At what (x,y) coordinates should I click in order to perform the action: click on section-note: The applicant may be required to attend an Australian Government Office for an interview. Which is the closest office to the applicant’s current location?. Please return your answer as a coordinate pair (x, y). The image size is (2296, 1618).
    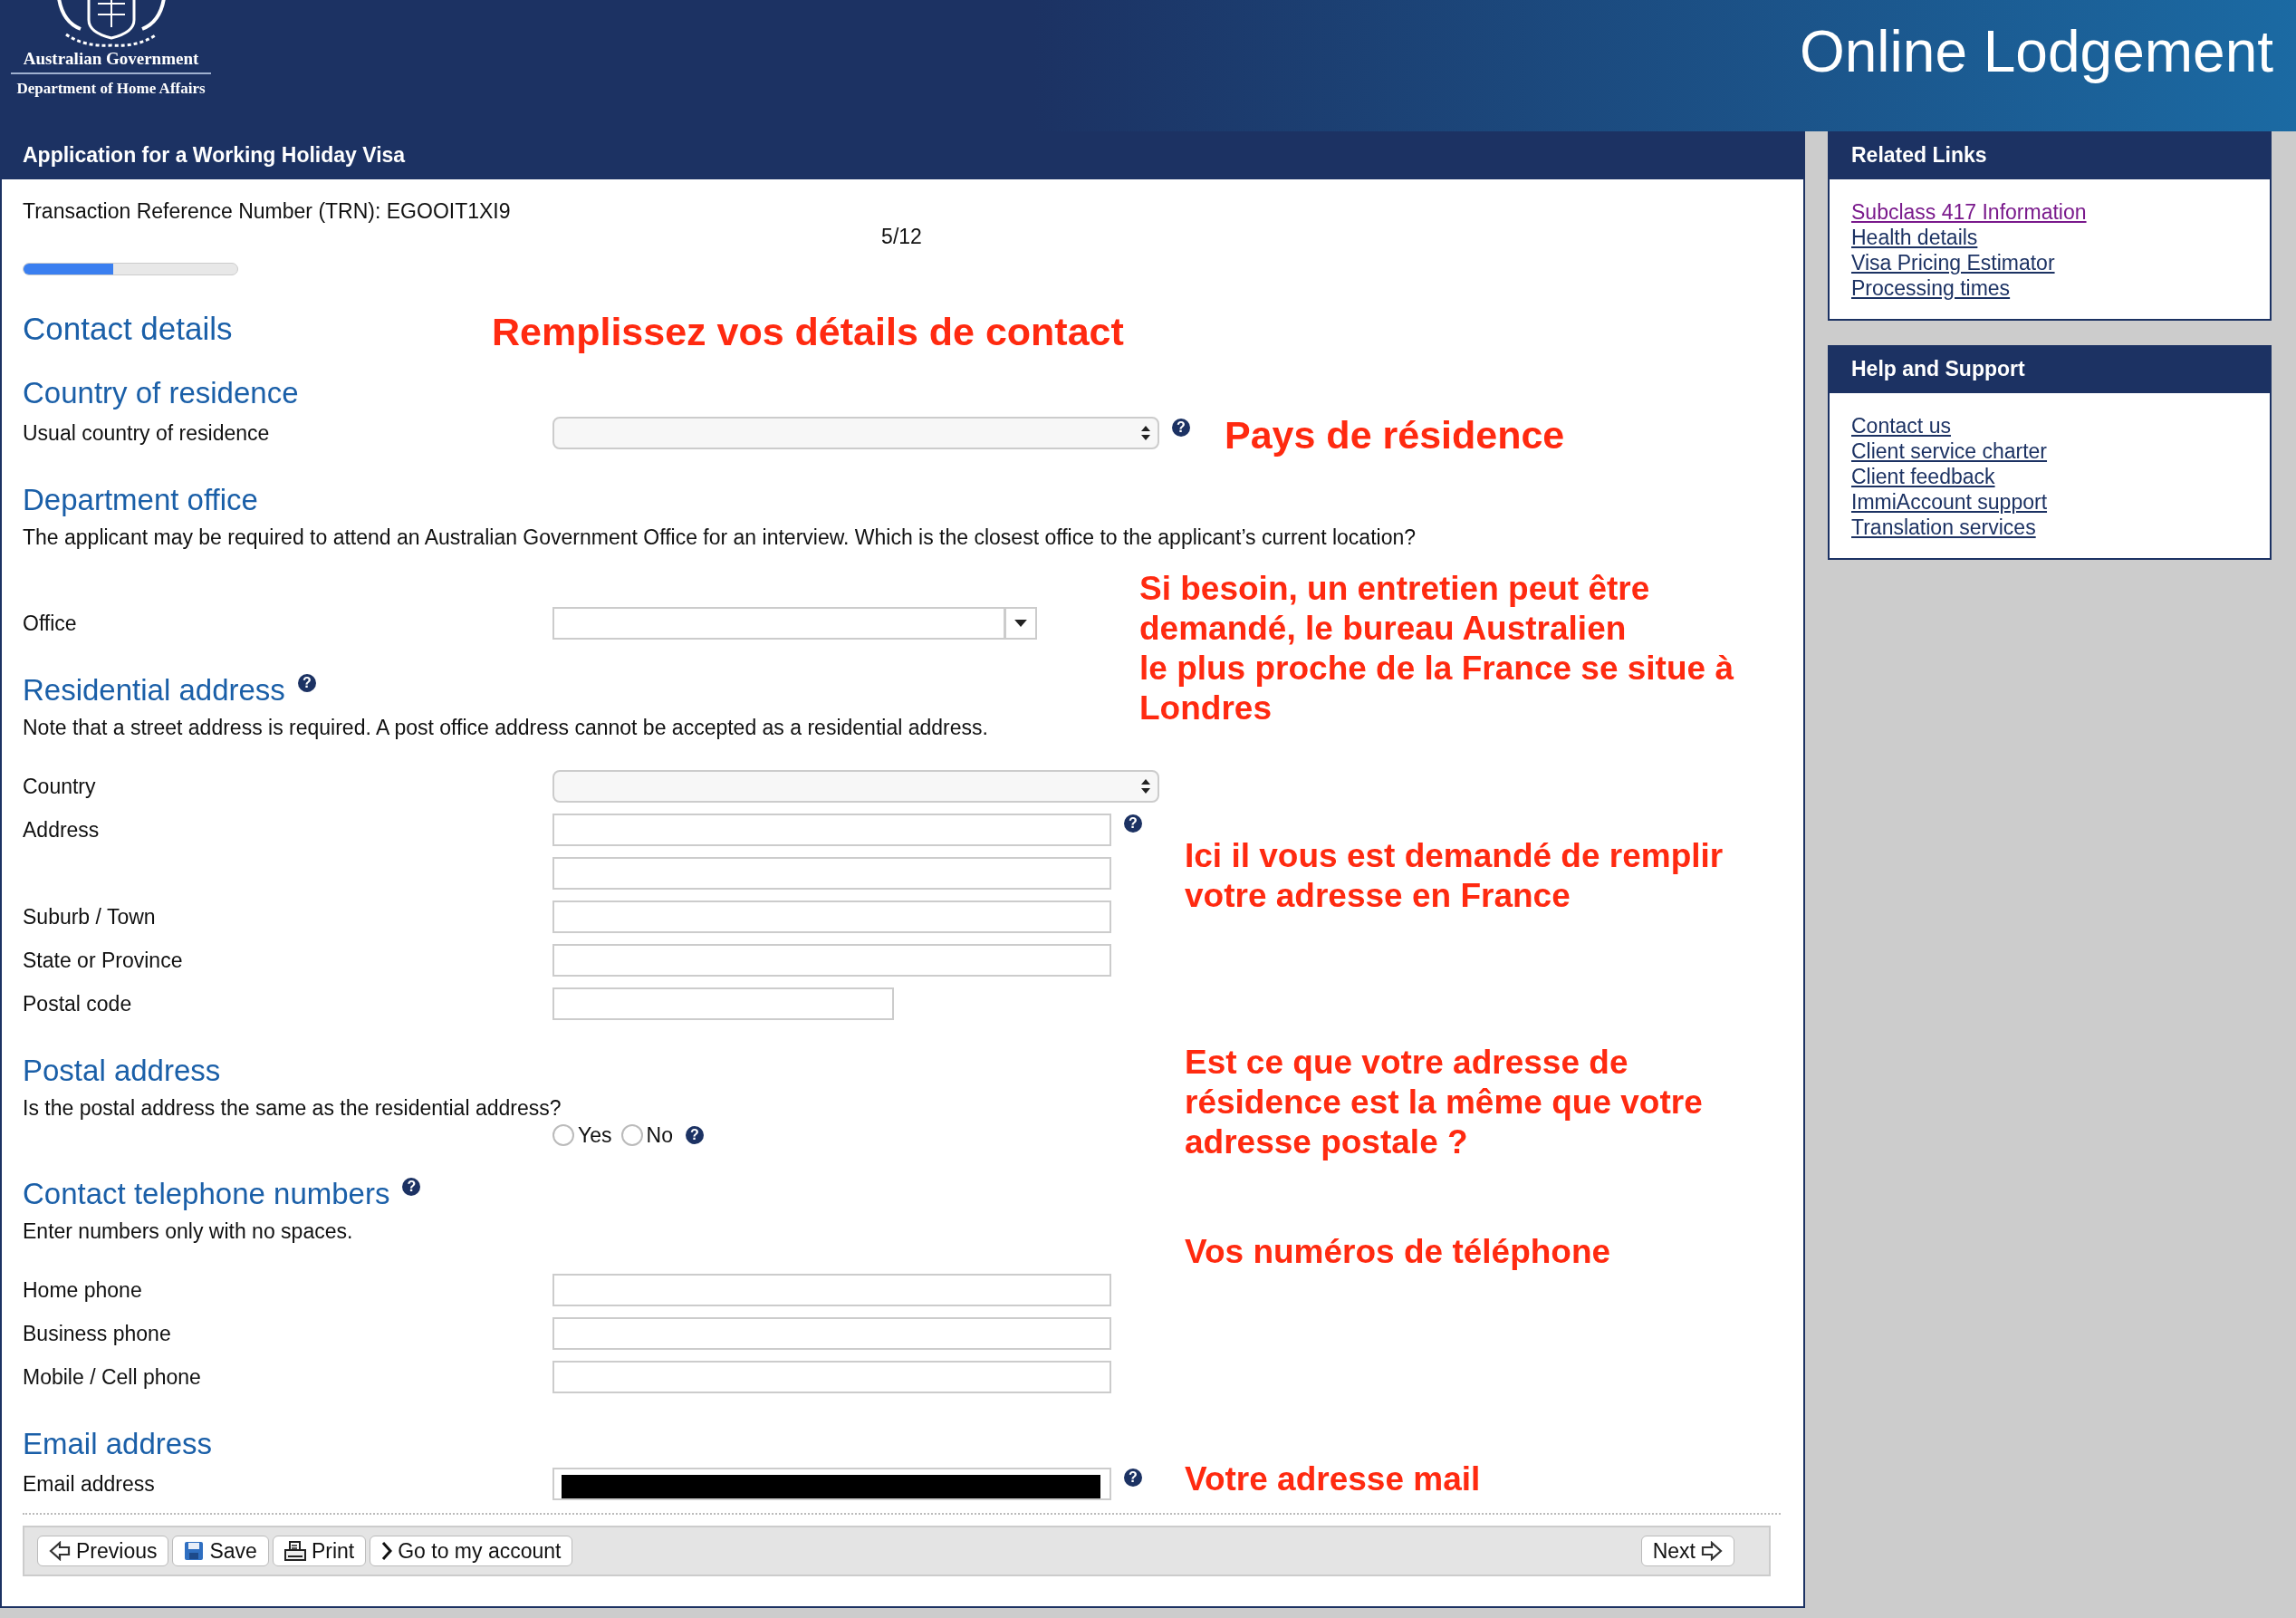
    Looking at the image, I should click on (719, 538).